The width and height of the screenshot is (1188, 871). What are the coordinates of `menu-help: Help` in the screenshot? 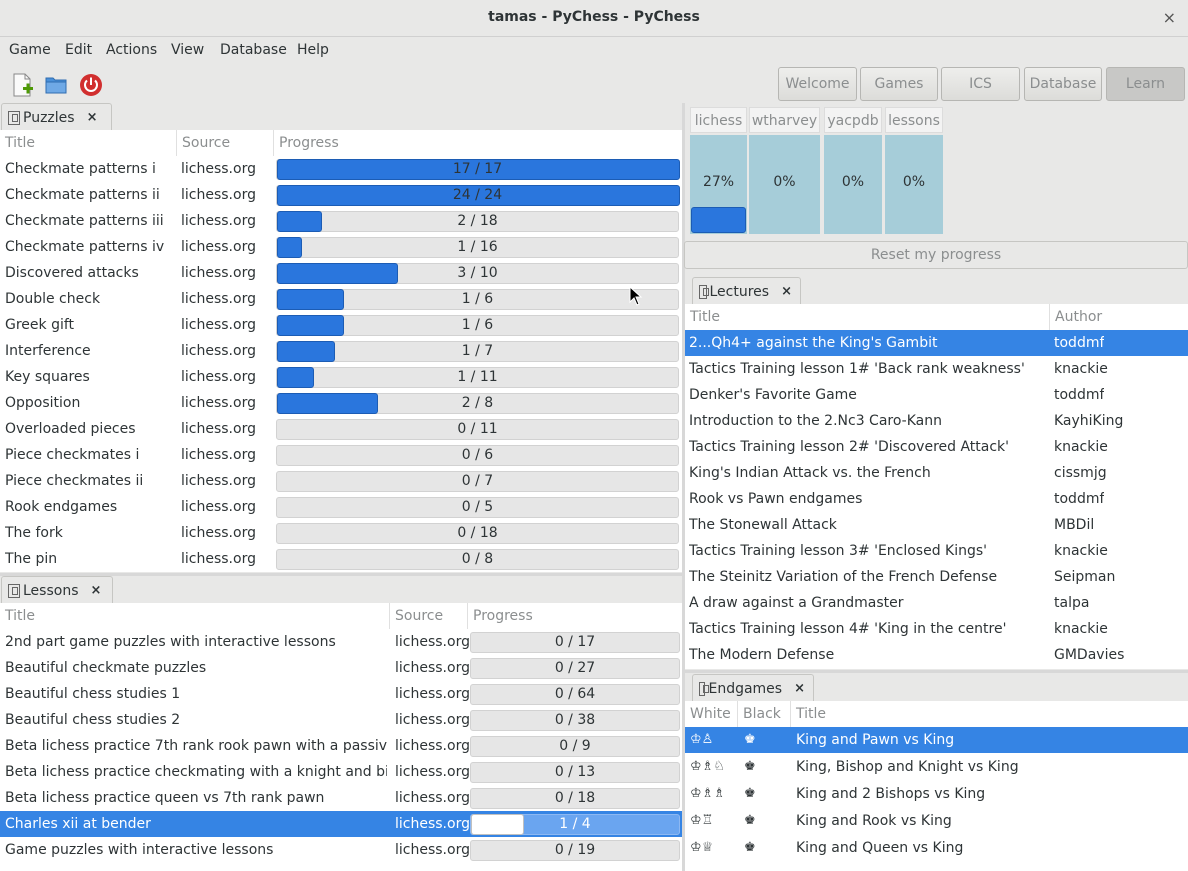 It's located at (313, 50).